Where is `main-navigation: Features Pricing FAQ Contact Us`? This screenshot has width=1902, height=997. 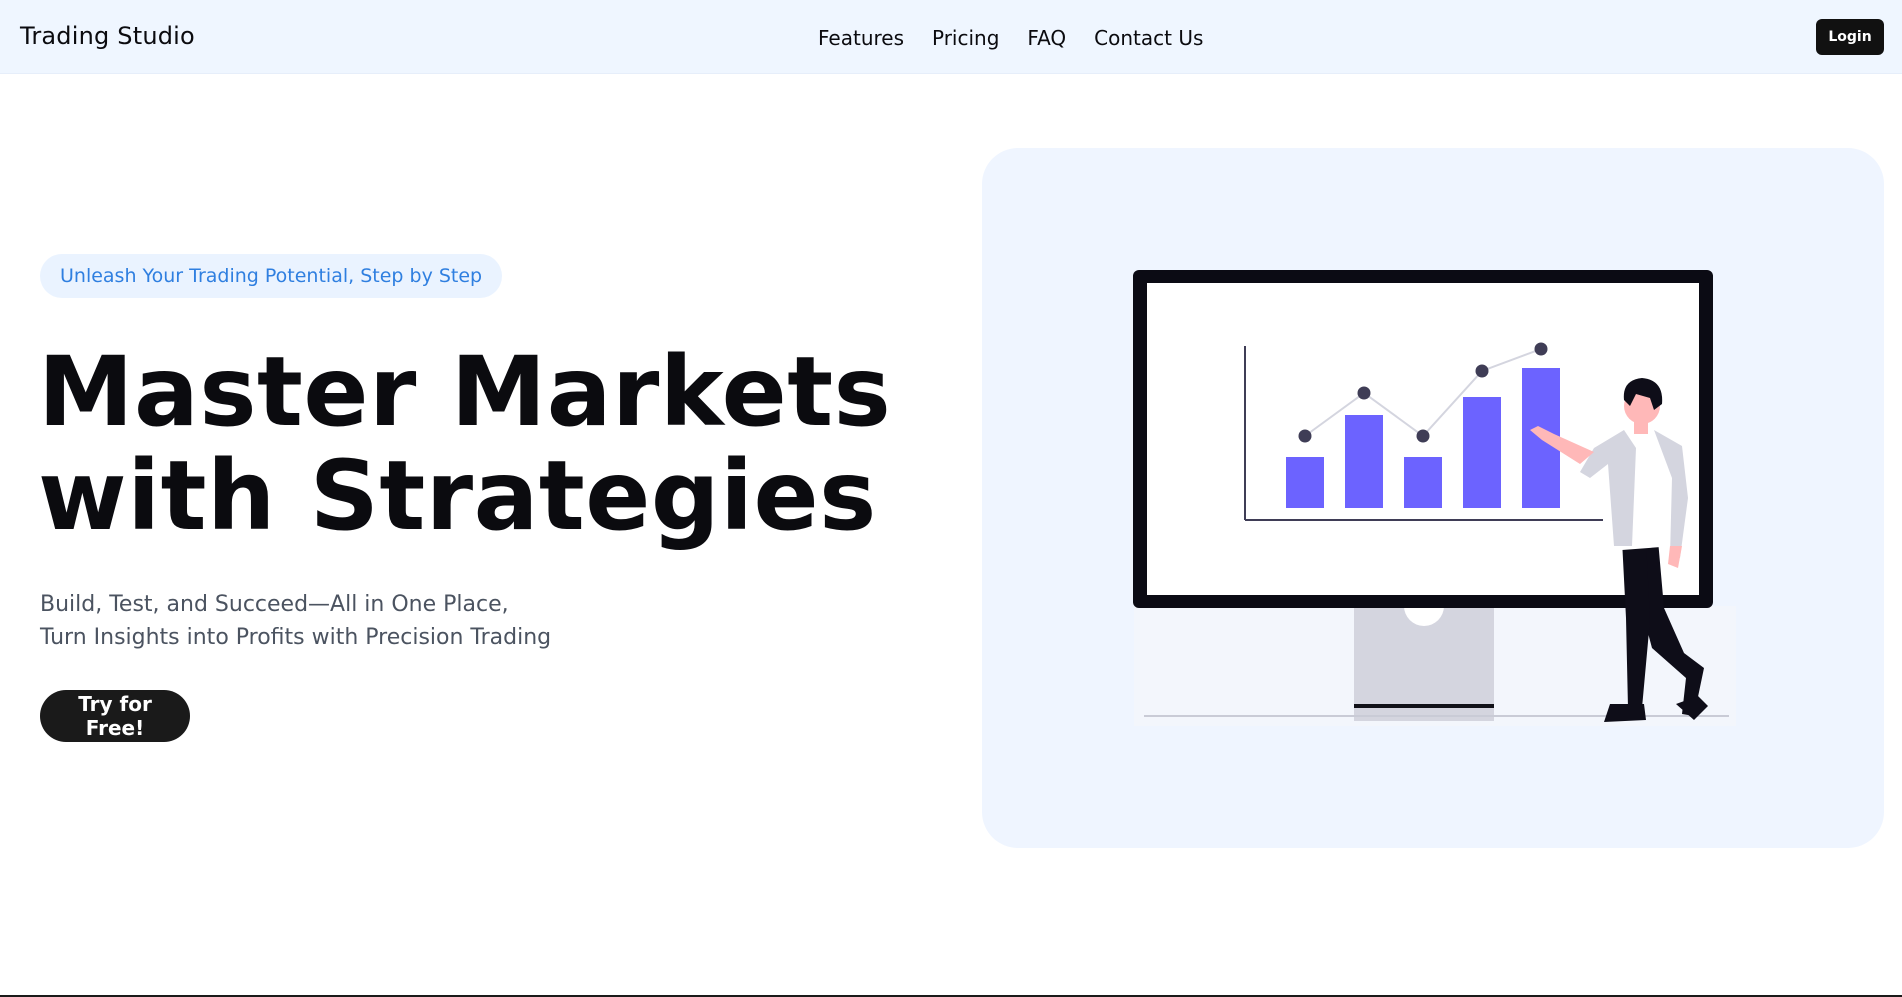
main-navigation: Features Pricing FAQ Contact Us is located at coordinates (1010, 38).